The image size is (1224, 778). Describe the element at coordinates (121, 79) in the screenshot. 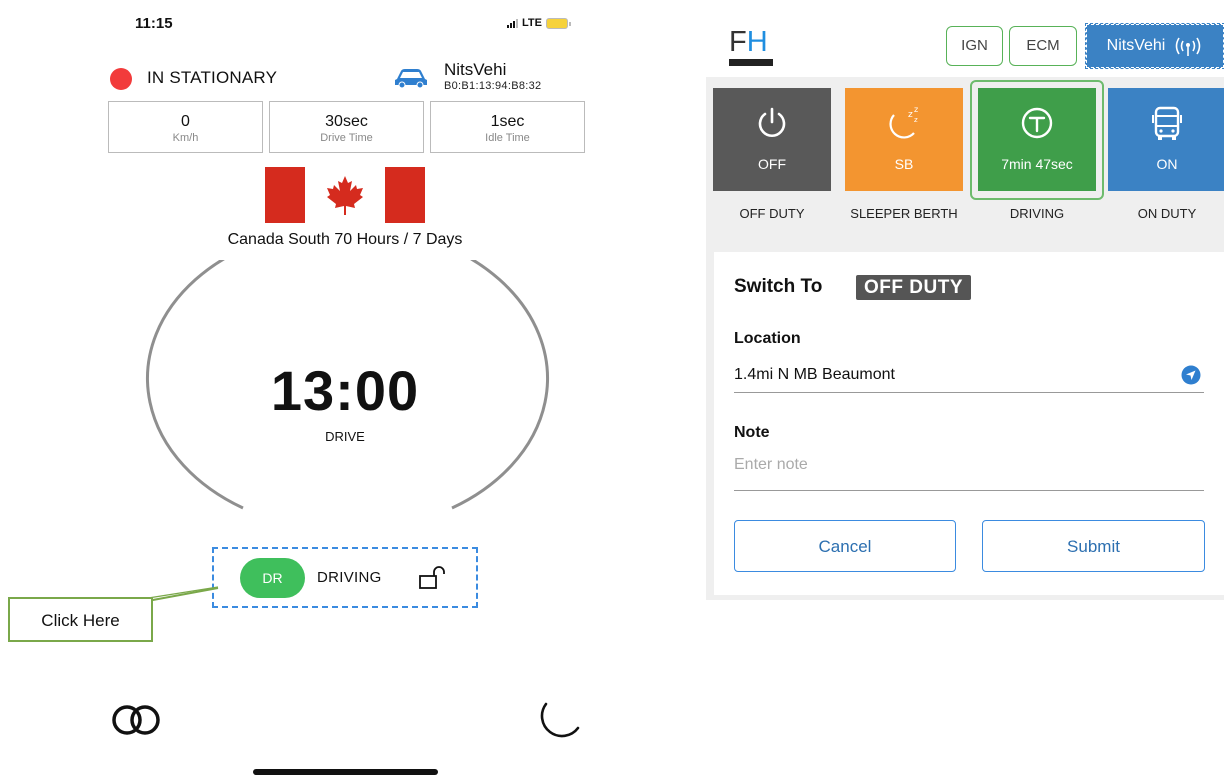

I see `status-indicator-dot` at that location.